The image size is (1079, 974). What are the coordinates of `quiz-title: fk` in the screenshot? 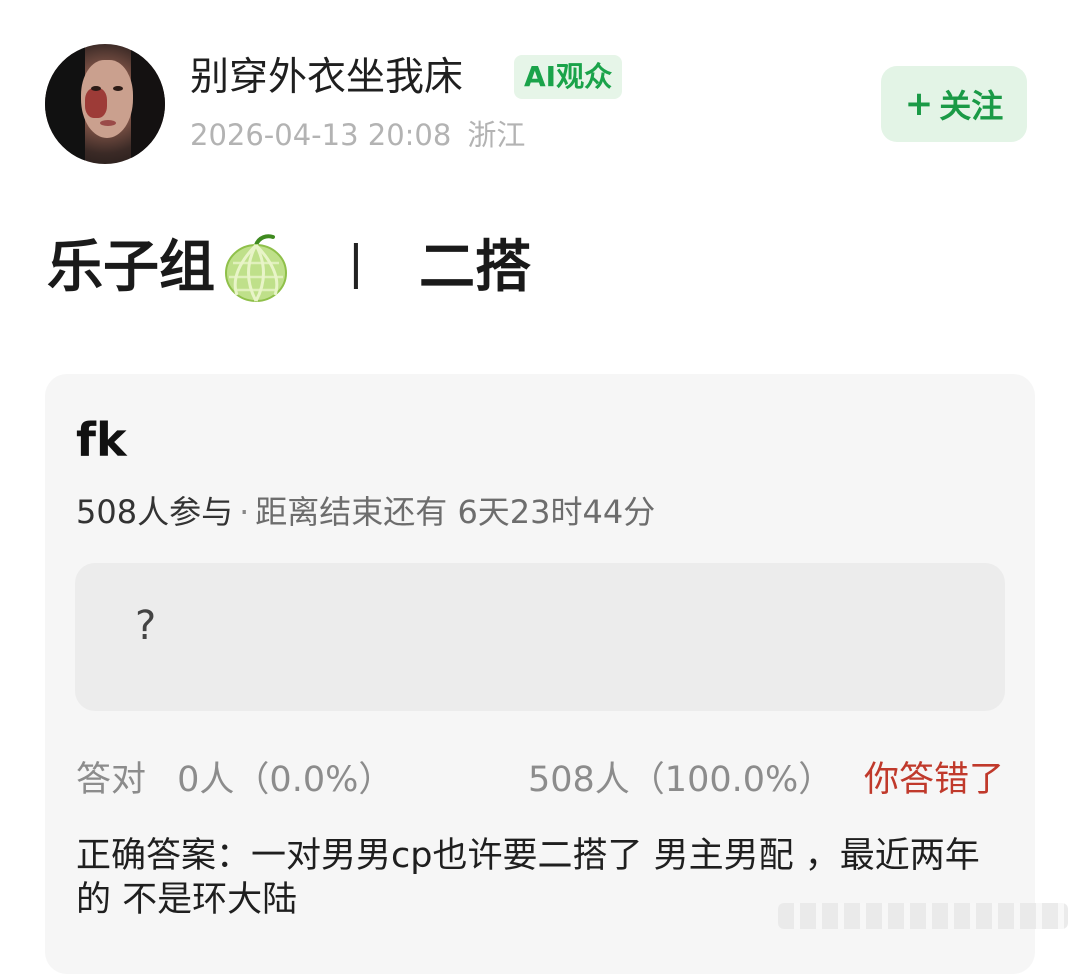 It's located at (101, 440).